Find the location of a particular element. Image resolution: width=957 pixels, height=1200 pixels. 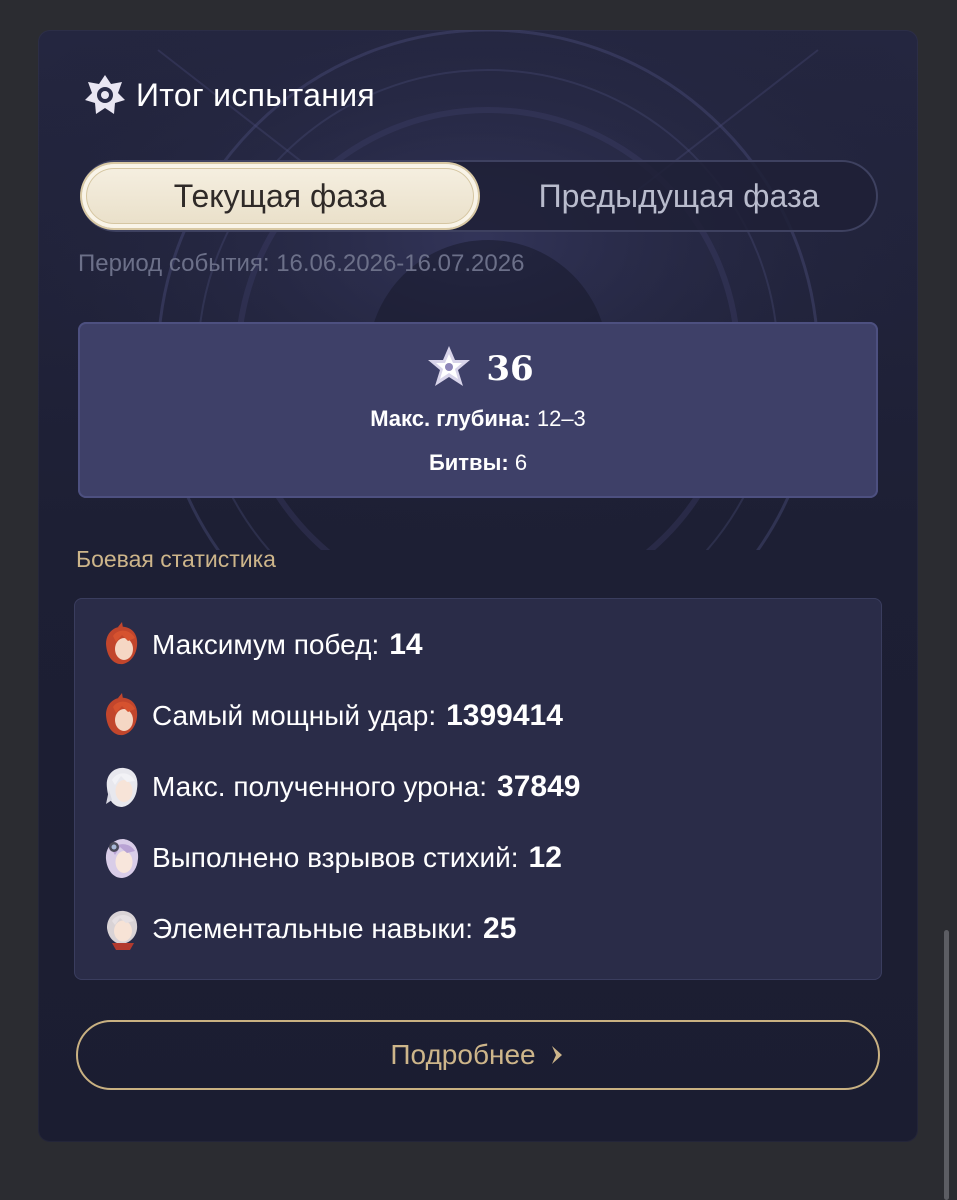

max-depth-value: 12–3 is located at coordinates (561, 418).